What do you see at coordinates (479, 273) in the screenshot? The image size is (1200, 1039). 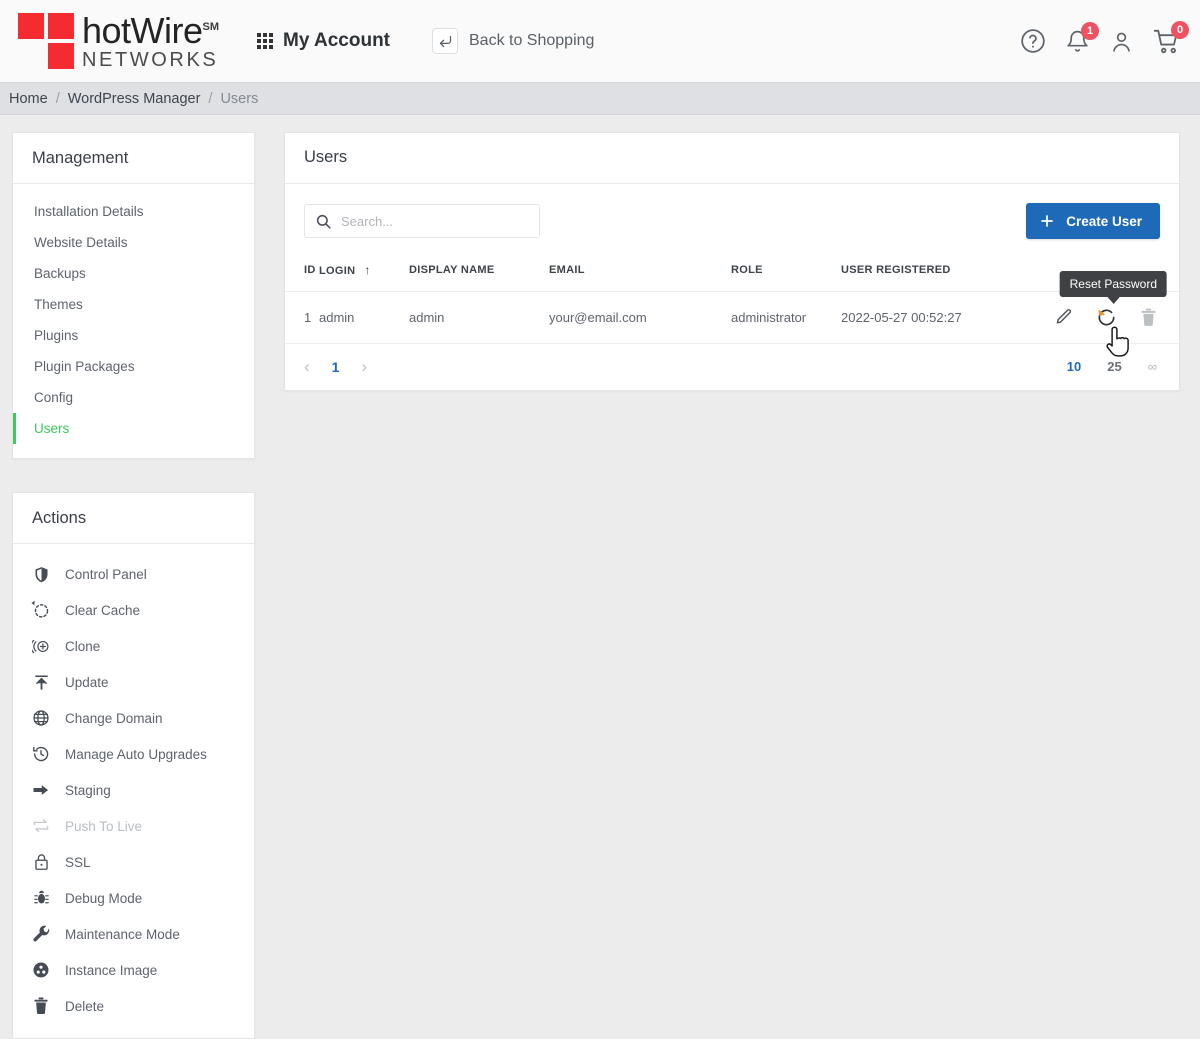 I see `column-header-display-name: DISPLAY NAME` at bounding box center [479, 273].